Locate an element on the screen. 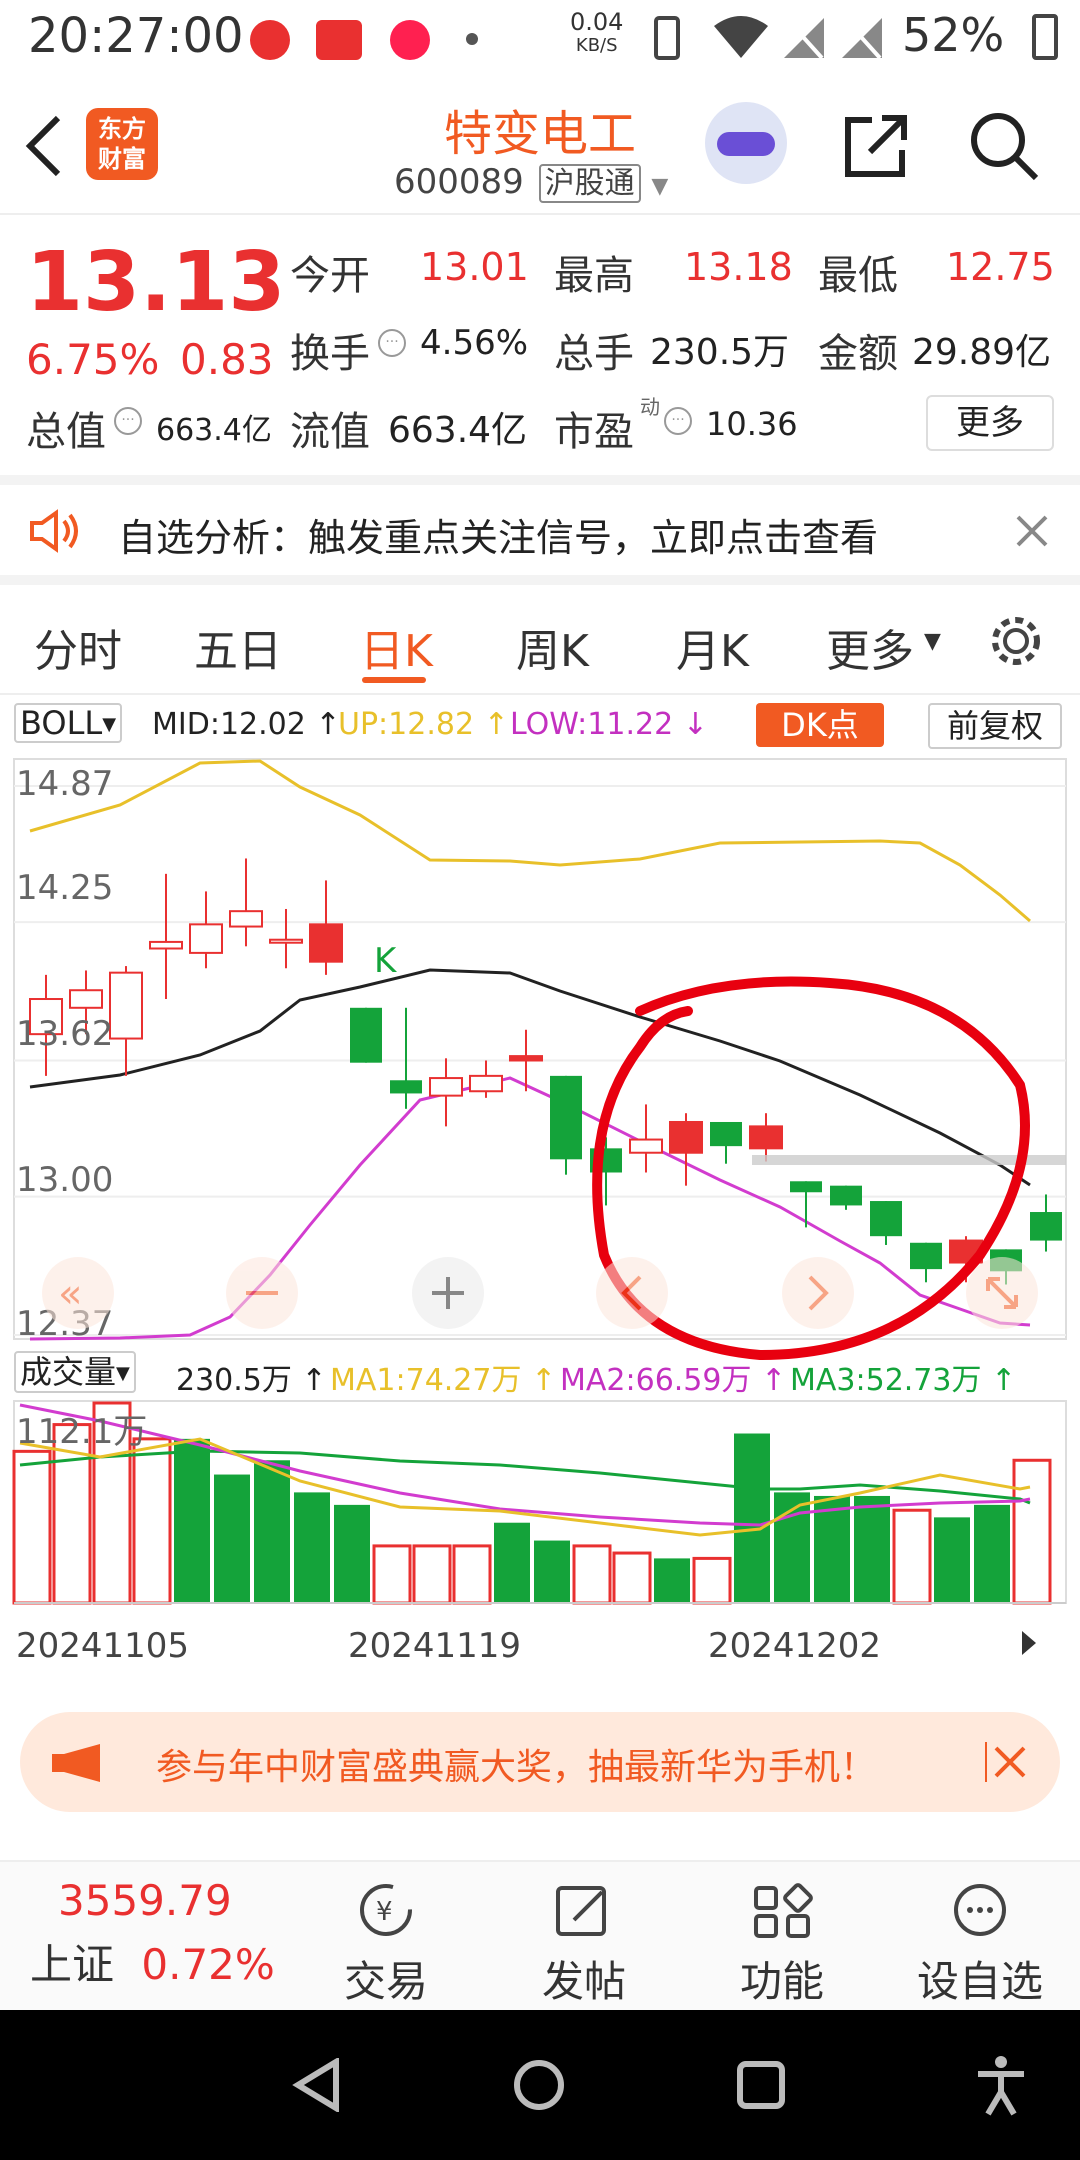 The image size is (1080, 2160). status-bar: 20:27:00 0.04 KB/S 52% is located at coordinates (540, 40).